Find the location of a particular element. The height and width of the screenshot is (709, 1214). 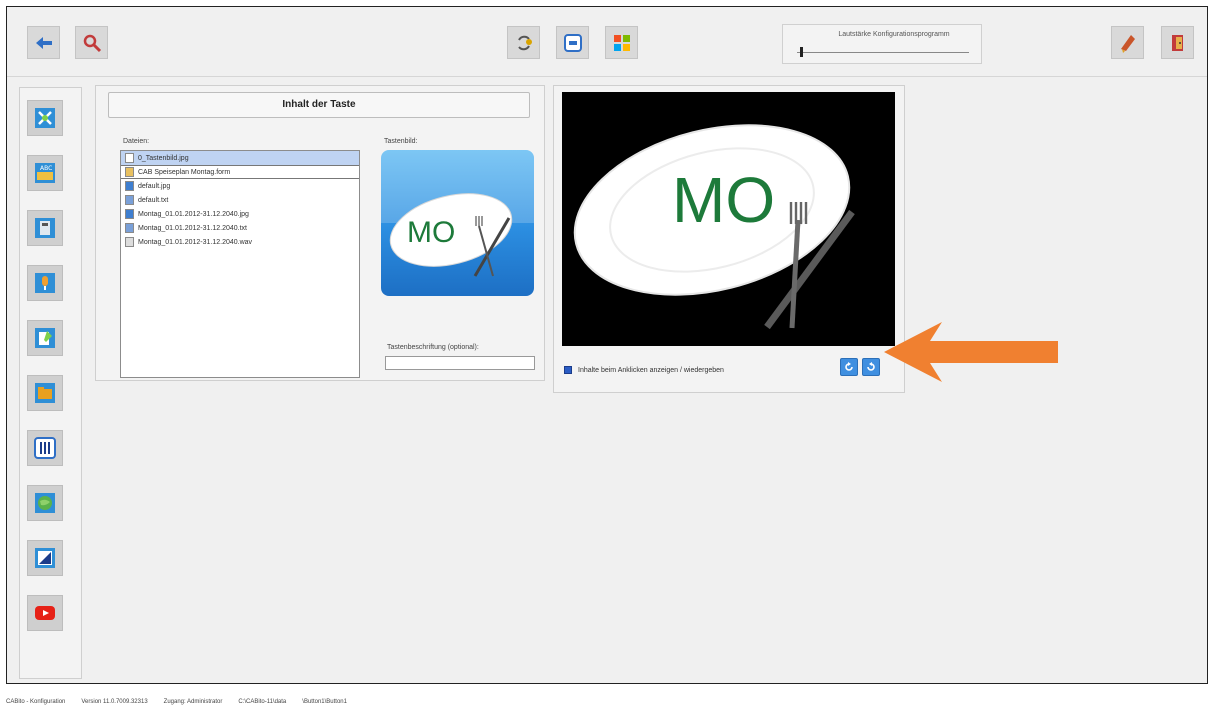

annotation-arrow-icon is located at coordinates (971, 352).